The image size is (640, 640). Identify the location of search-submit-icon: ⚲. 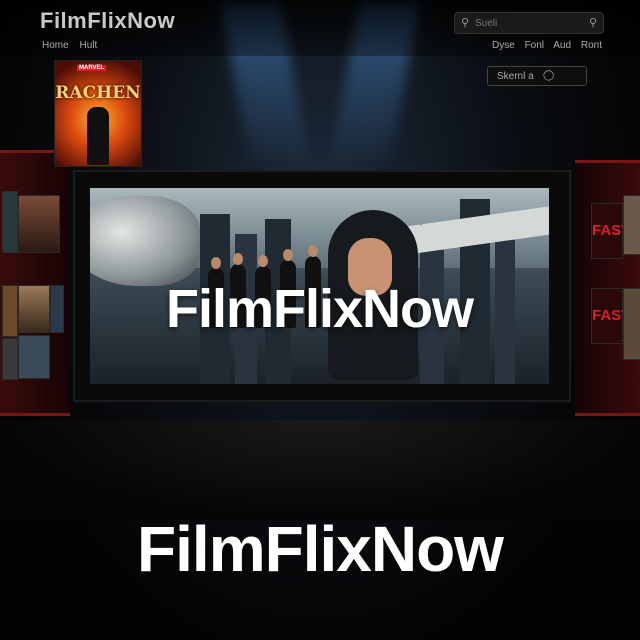
(593, 22).